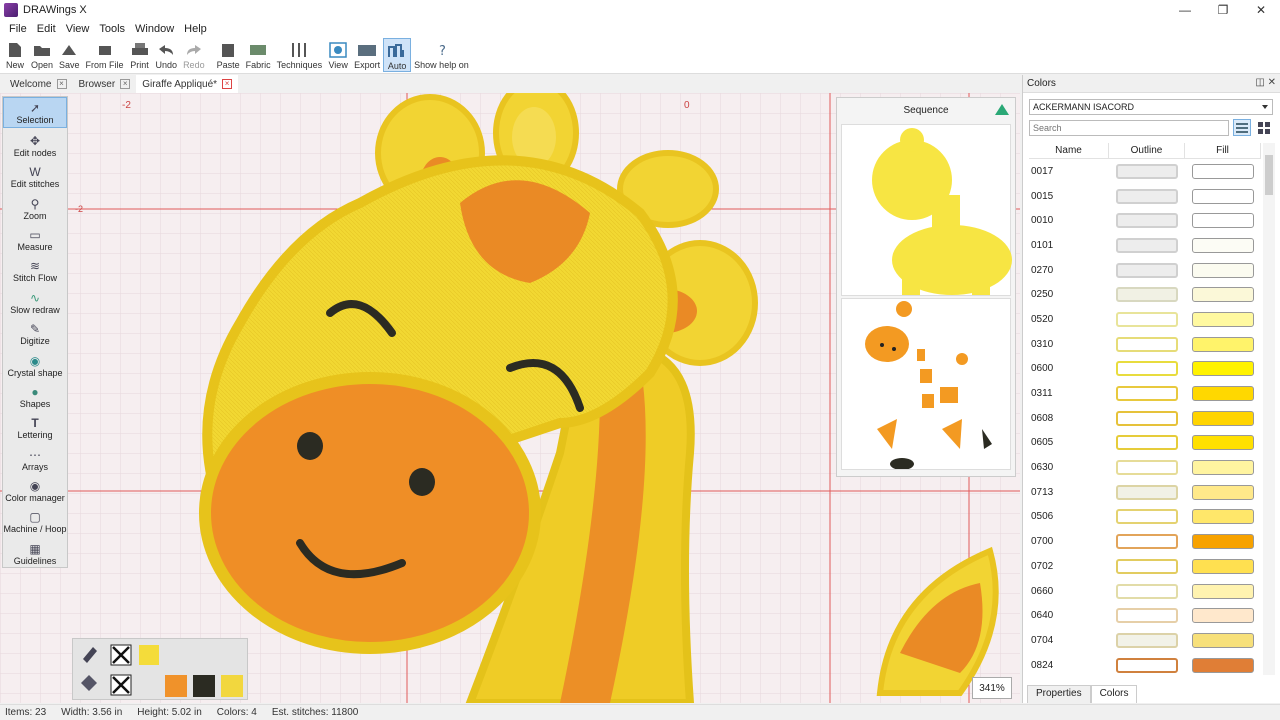  Describe the element at coordinates (1223, 150) in the screenshot. I see `column-fill: Fill` at that location.